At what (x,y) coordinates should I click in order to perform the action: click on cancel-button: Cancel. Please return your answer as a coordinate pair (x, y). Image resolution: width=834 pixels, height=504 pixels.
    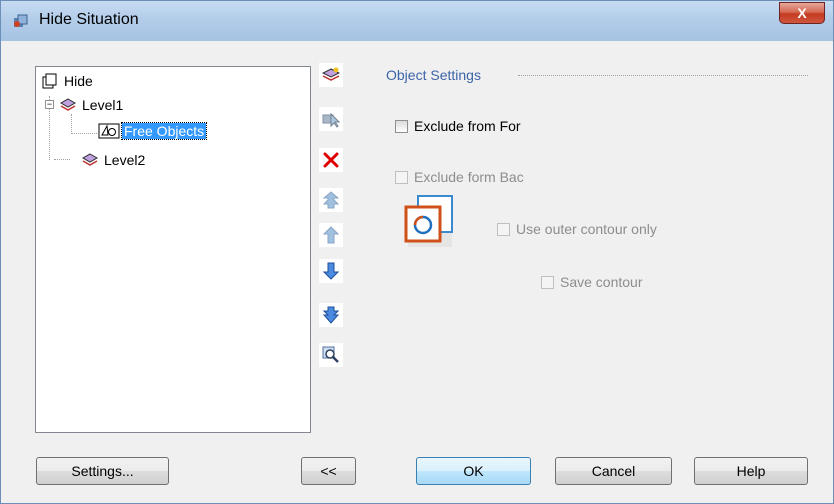
    Looking at the image, I should click on (613, 471).